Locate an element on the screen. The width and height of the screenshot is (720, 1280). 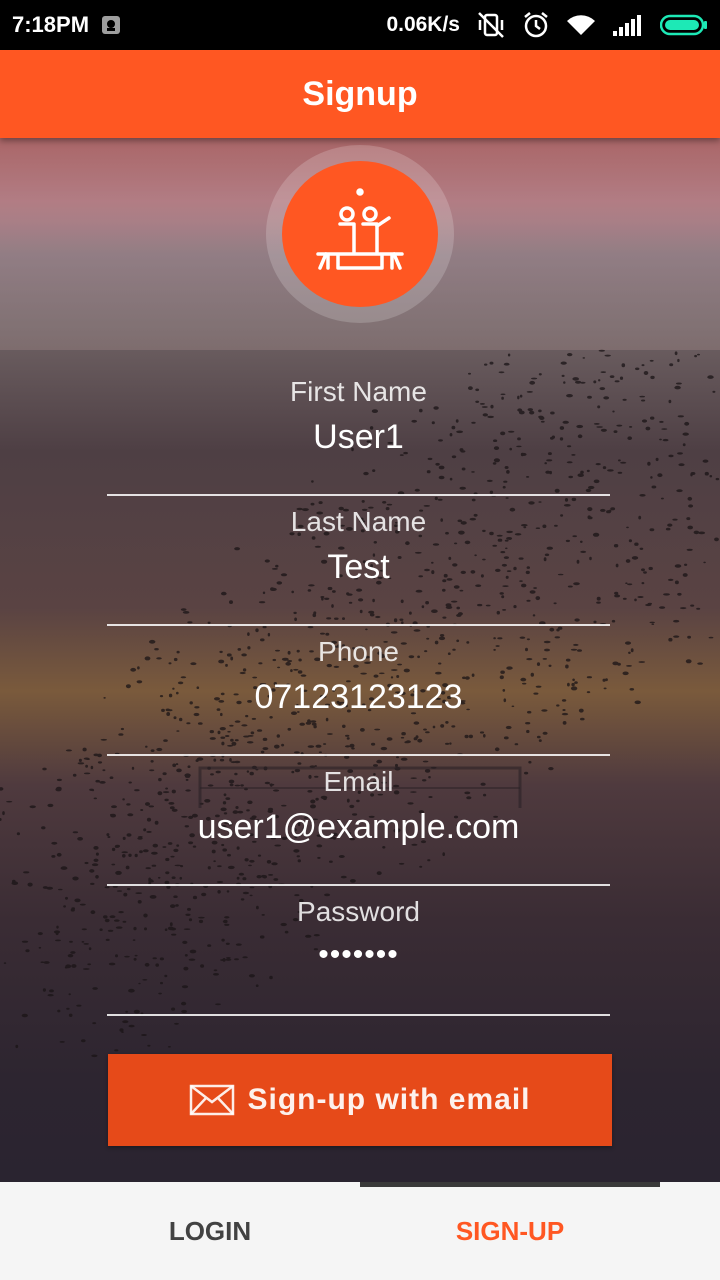
phone-field: Phone 07123123123 is located at coordinates (358, 691).